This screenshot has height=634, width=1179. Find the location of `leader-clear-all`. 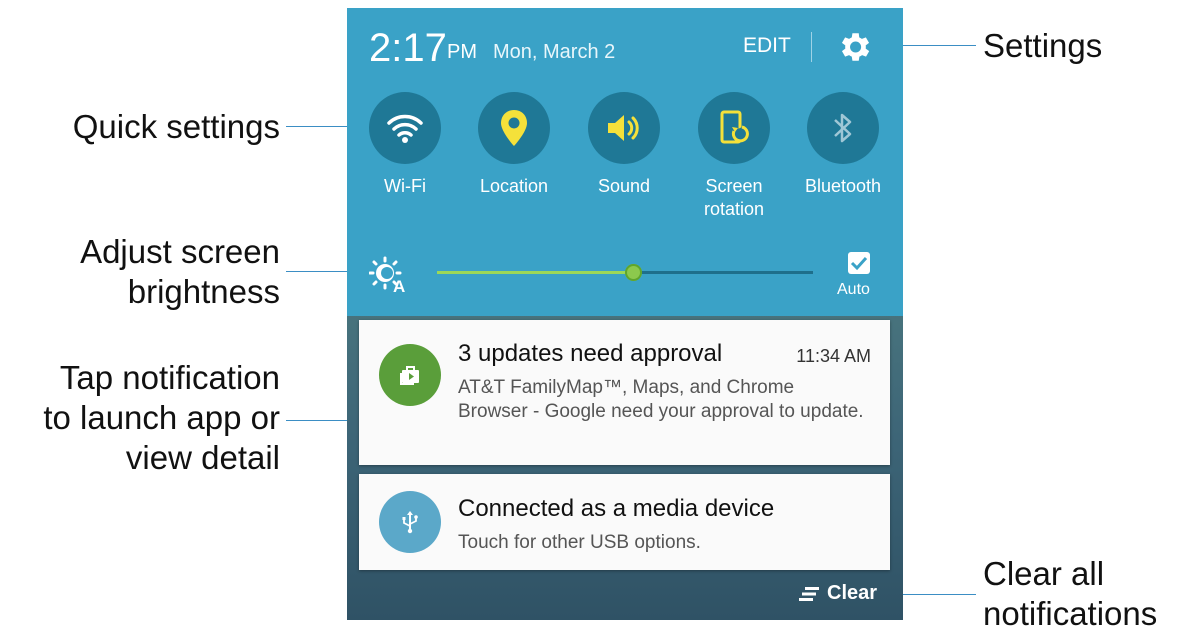

leader-clear-all is located at coordinates (936, 594).